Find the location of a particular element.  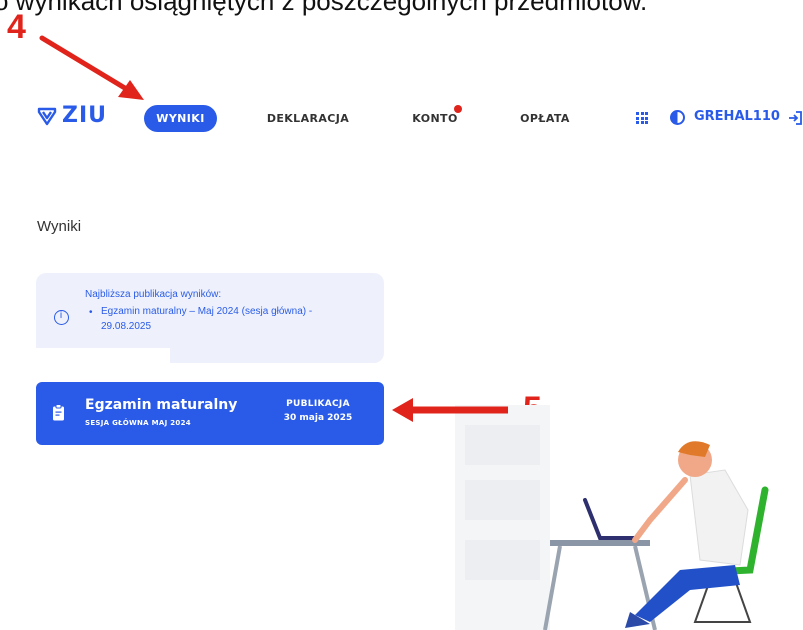

nav-konto: KONTO is located at coordinates (435, 118).